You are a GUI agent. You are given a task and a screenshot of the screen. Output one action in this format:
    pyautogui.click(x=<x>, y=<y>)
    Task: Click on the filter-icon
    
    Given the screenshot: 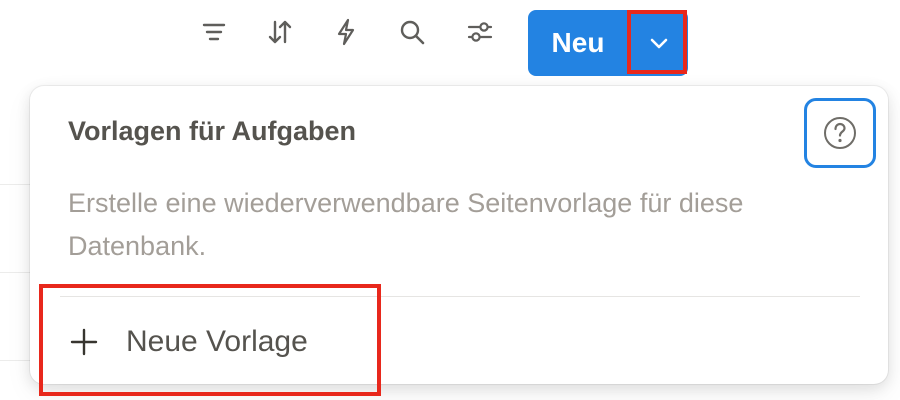 What is the action you would take?
    pyautogui.click(x=214, y=32)
    